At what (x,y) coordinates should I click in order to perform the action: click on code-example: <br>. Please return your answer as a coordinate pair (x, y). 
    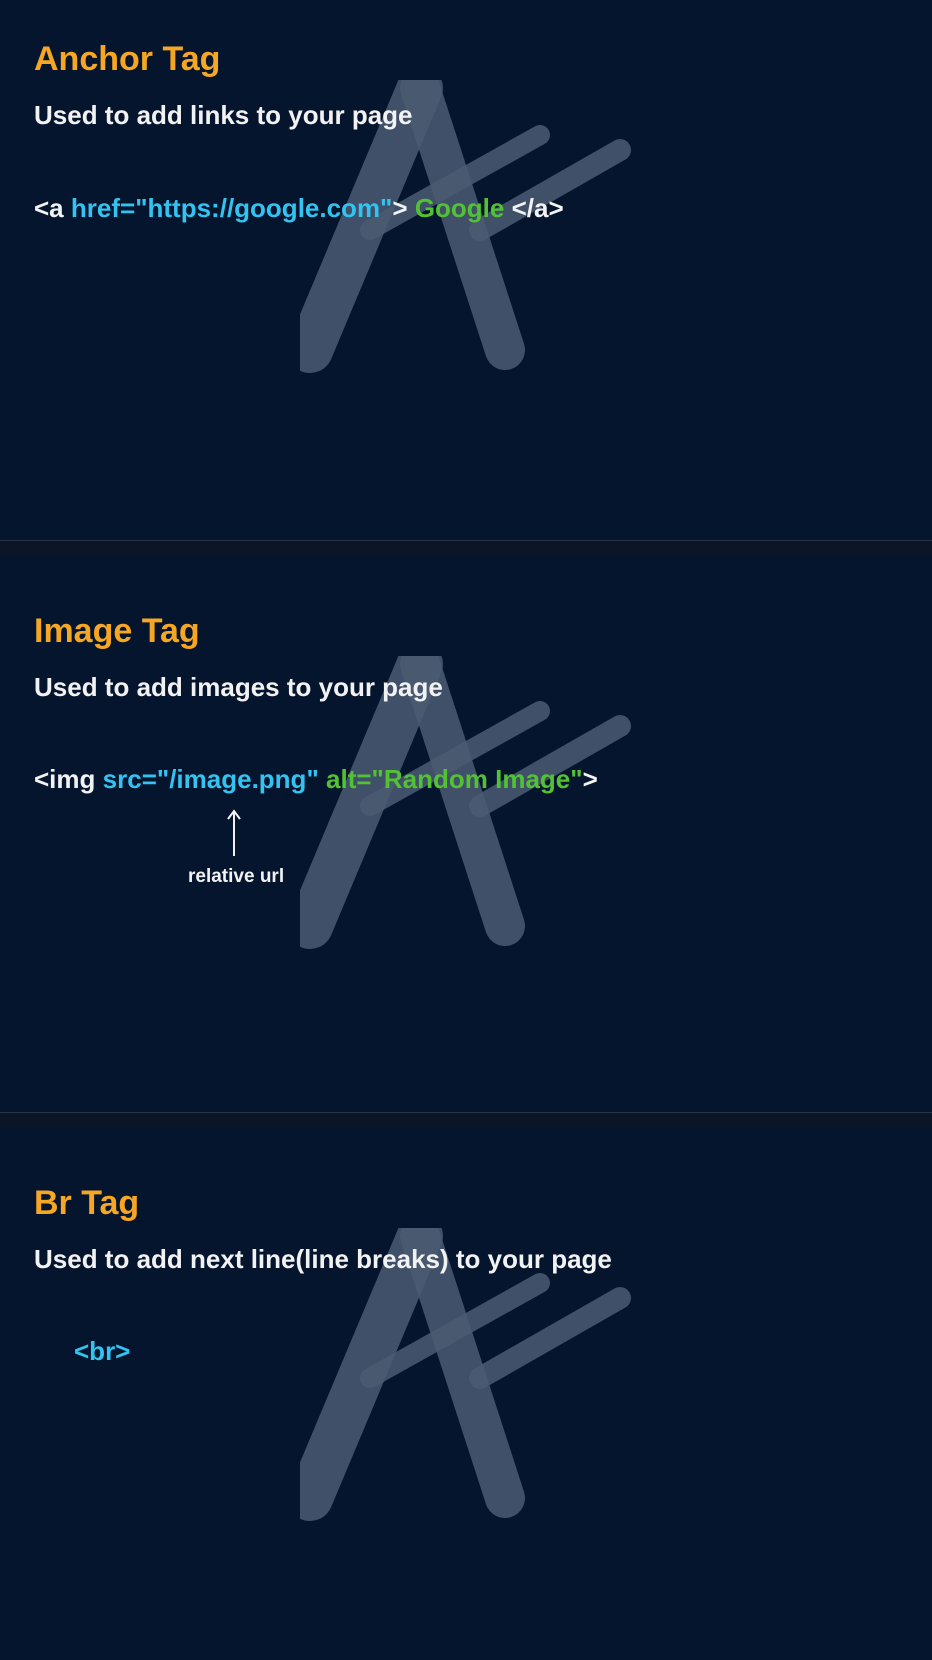
    Looking at the image, I should click on (102, 1351).